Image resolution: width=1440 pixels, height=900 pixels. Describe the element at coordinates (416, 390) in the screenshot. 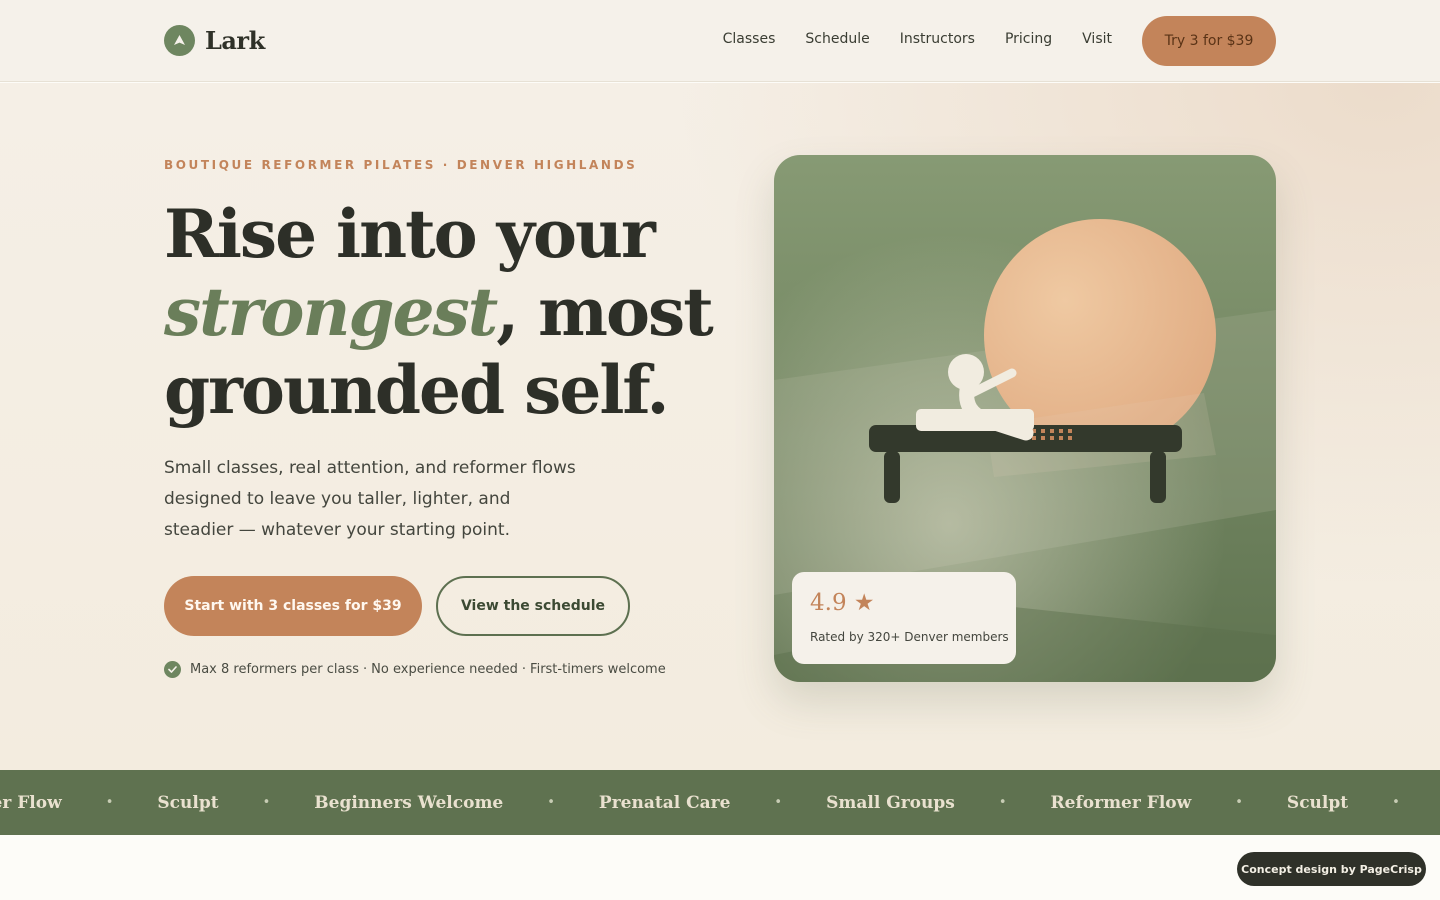

I see `headline-line-3: grounded self.` at that location.